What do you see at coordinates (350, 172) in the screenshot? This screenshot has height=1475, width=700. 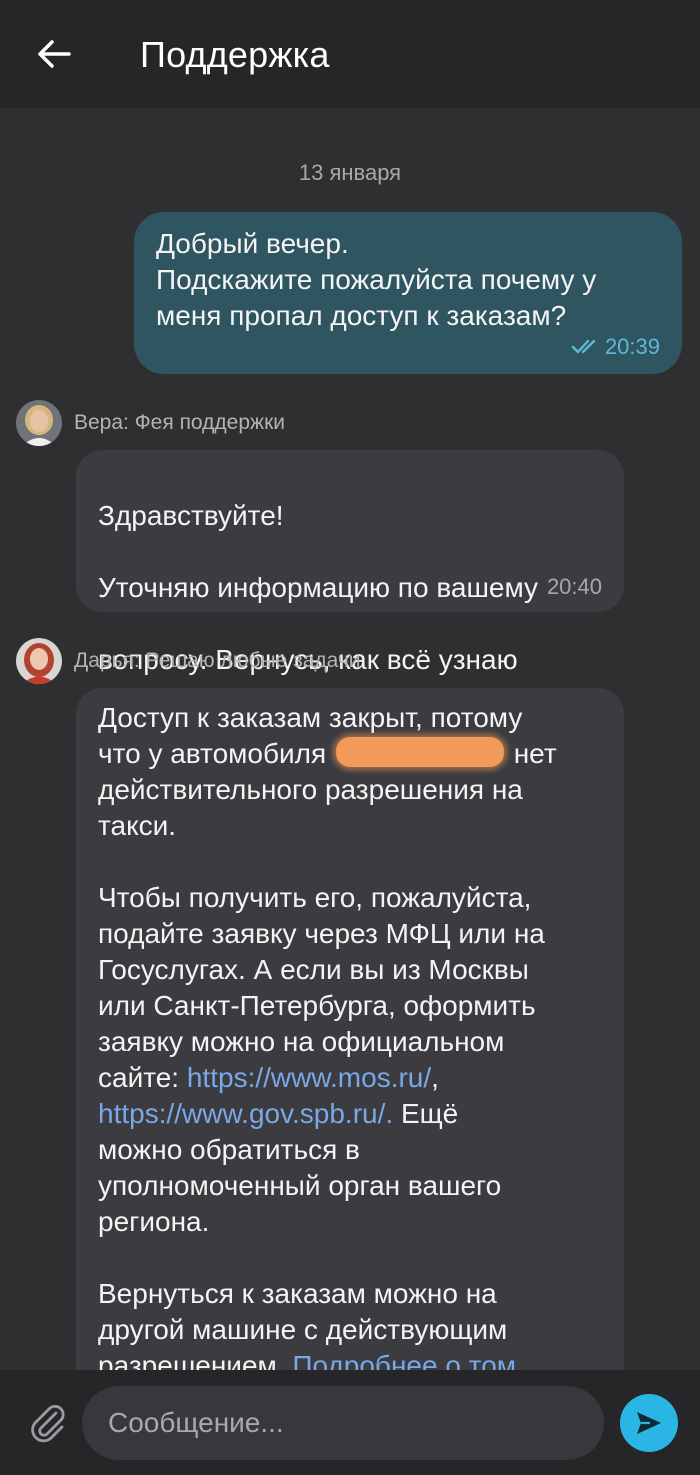 I see `date-separator: 13 января` at bounding box center [350, 172].